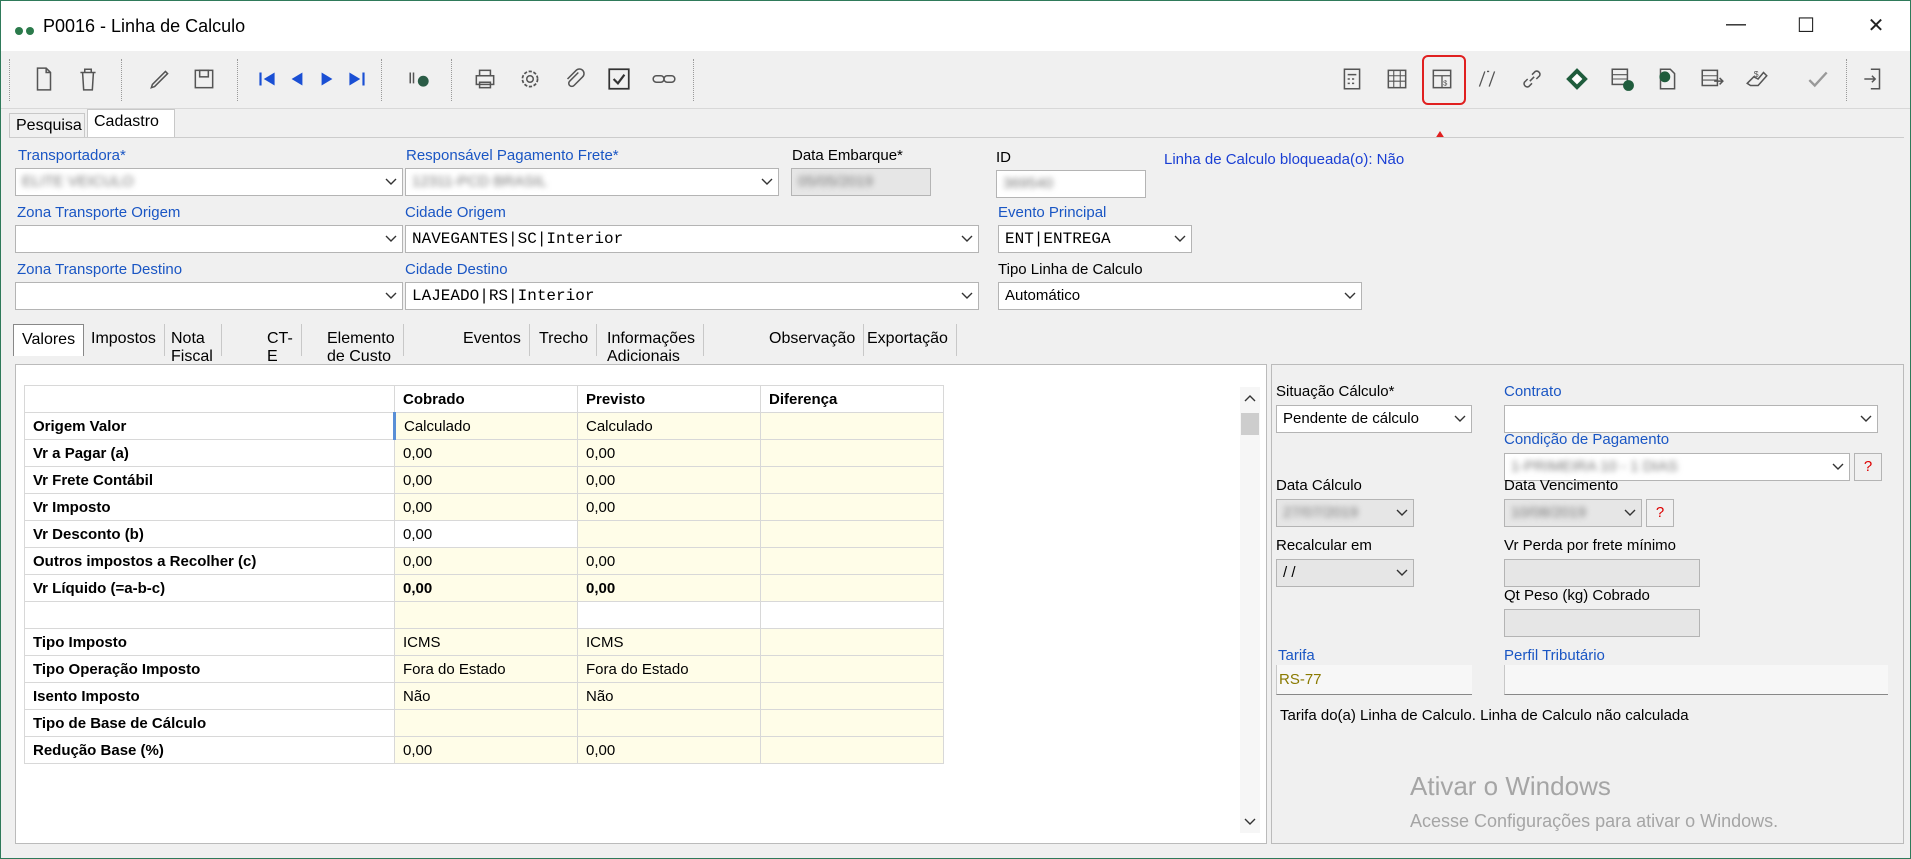  What do you see at coordinates (361, 344) in the screenshot?
I see `subtab-elemento-custo: Elemento de Custo` at bounding box center [361, 344].